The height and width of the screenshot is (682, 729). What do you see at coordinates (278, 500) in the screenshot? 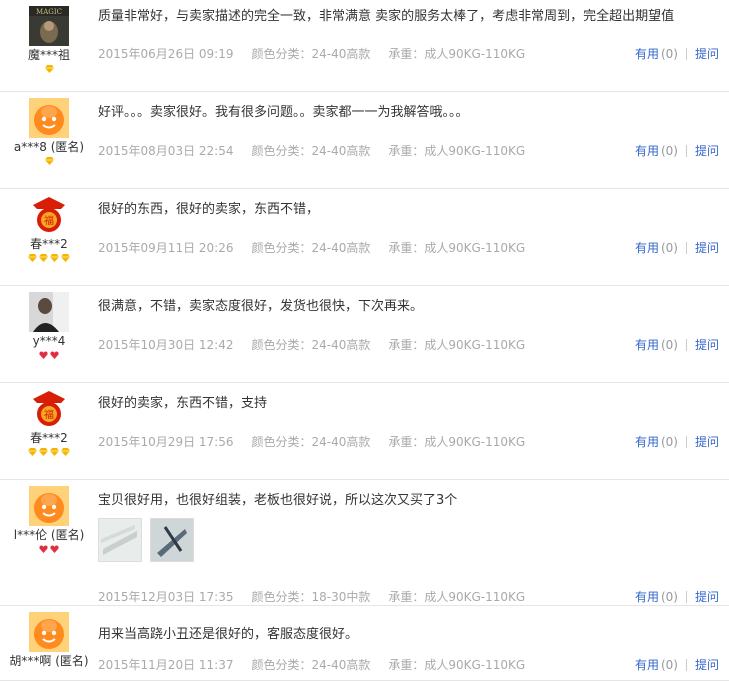
I see `review-text: 宝贝很好用，也很好组装，老板也很好说，所以这次又买了3个` at bounding box center [278, 500].